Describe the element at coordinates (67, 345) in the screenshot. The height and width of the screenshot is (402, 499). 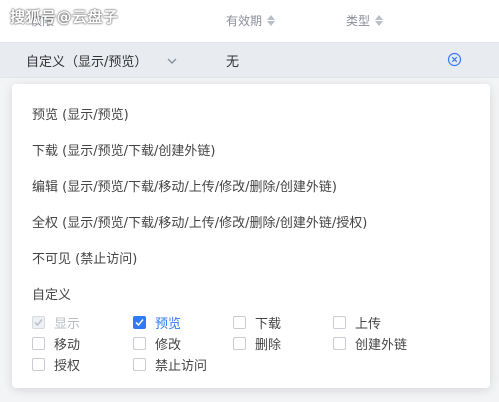
I see `checkbox-label: 移动` at that location.